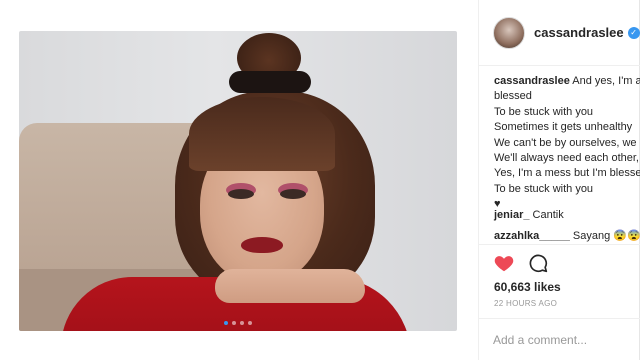 Image resolution: width=640 pixels, height=360 pixels. Describe the element at coordinates (262, 245) in the screenshot. I see `photo-lips` at that location.